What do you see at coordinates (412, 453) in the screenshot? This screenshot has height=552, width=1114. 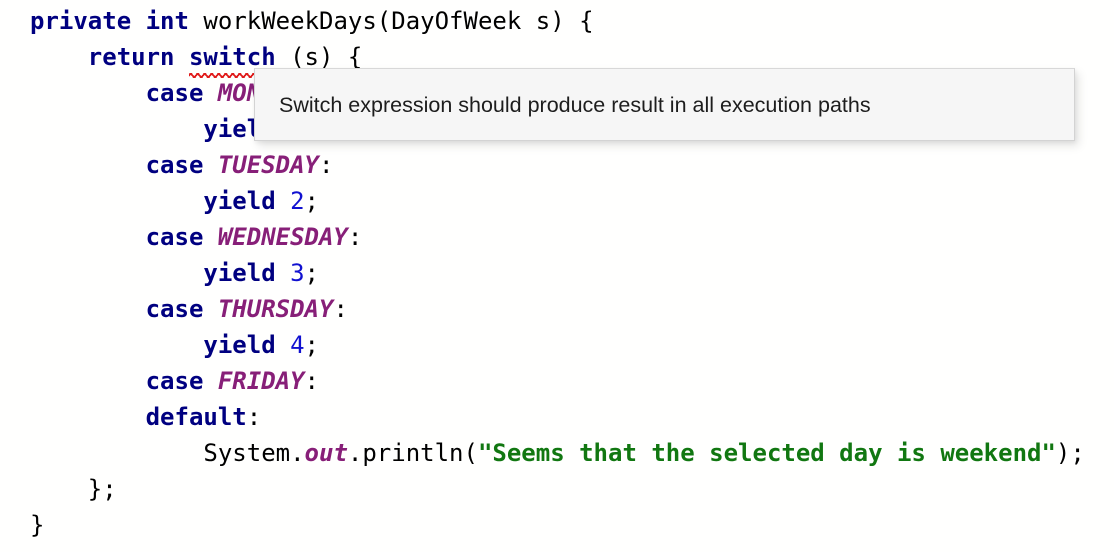 I see `code-token-plain: .println(` at bounding box center [412, 453].